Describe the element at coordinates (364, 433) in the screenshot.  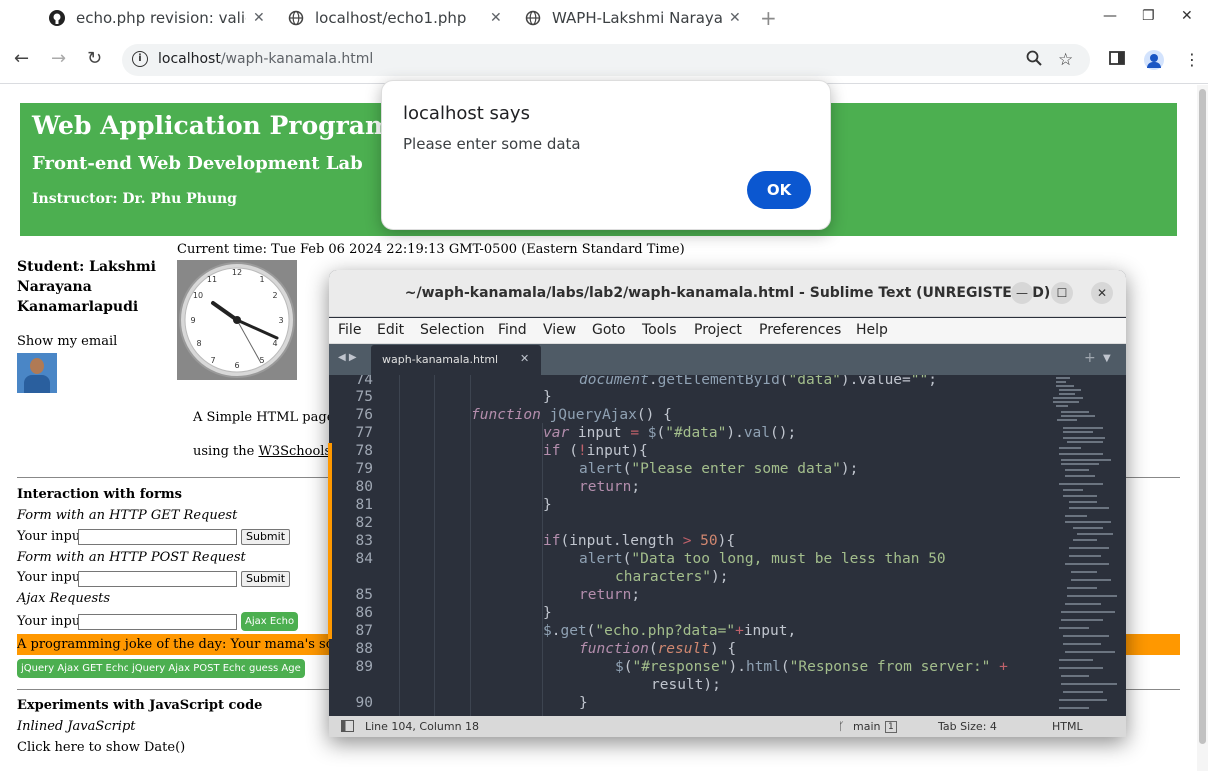
I see `line-number: 77` at that location.